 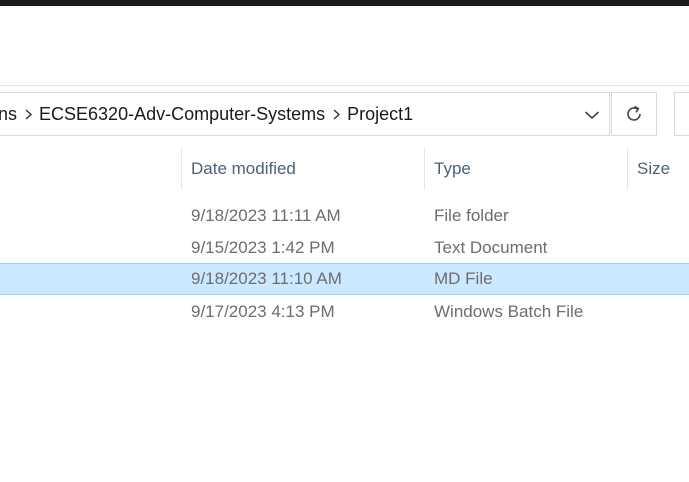 I want to click on column-header-type: Type, so click(x=526, y=169).